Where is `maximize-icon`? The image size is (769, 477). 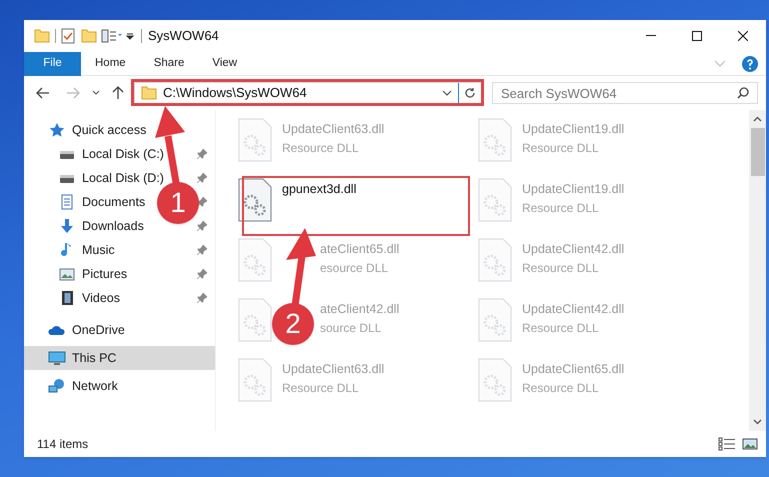
maximize-icon is located at coordinates (697, 36).